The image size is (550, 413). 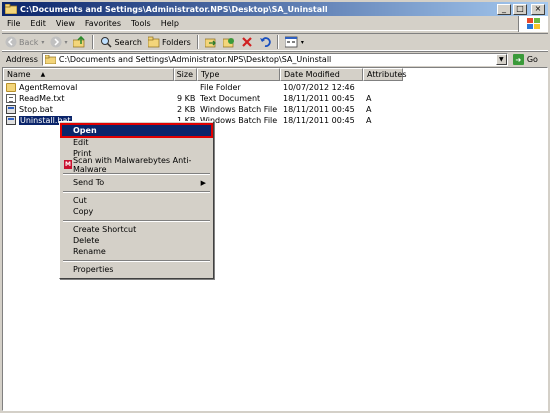 What do you see at coordinates (247, 42) in the screenshot?
I see `delete-button` at bounding box center [247, 42].